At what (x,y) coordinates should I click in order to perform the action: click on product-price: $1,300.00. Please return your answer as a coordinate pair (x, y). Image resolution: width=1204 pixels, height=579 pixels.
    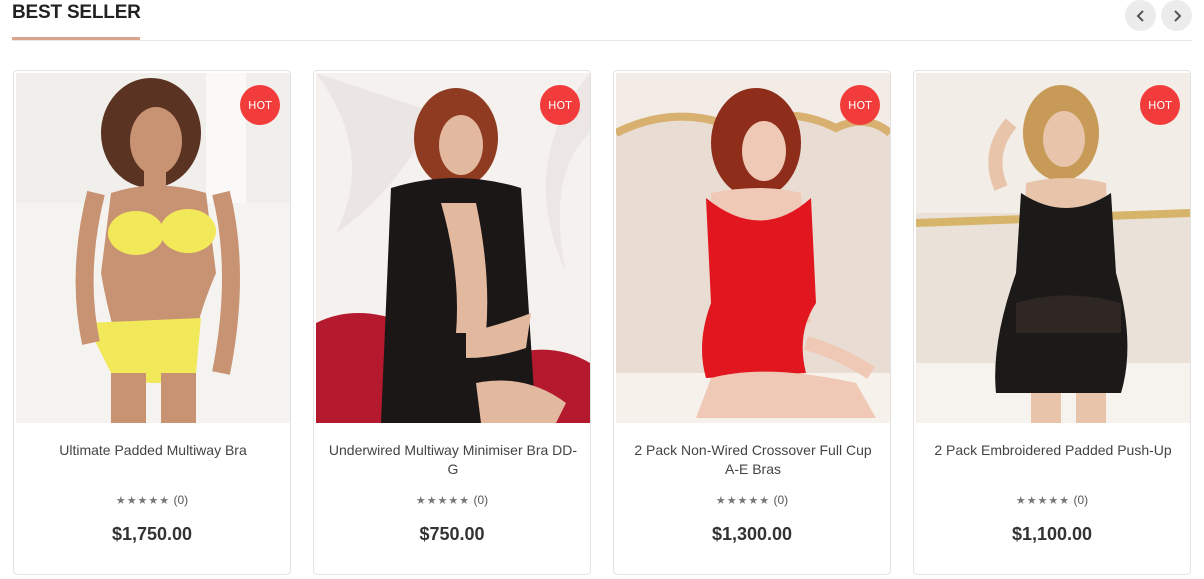
    Looking at the image, I should click on (752, 534).